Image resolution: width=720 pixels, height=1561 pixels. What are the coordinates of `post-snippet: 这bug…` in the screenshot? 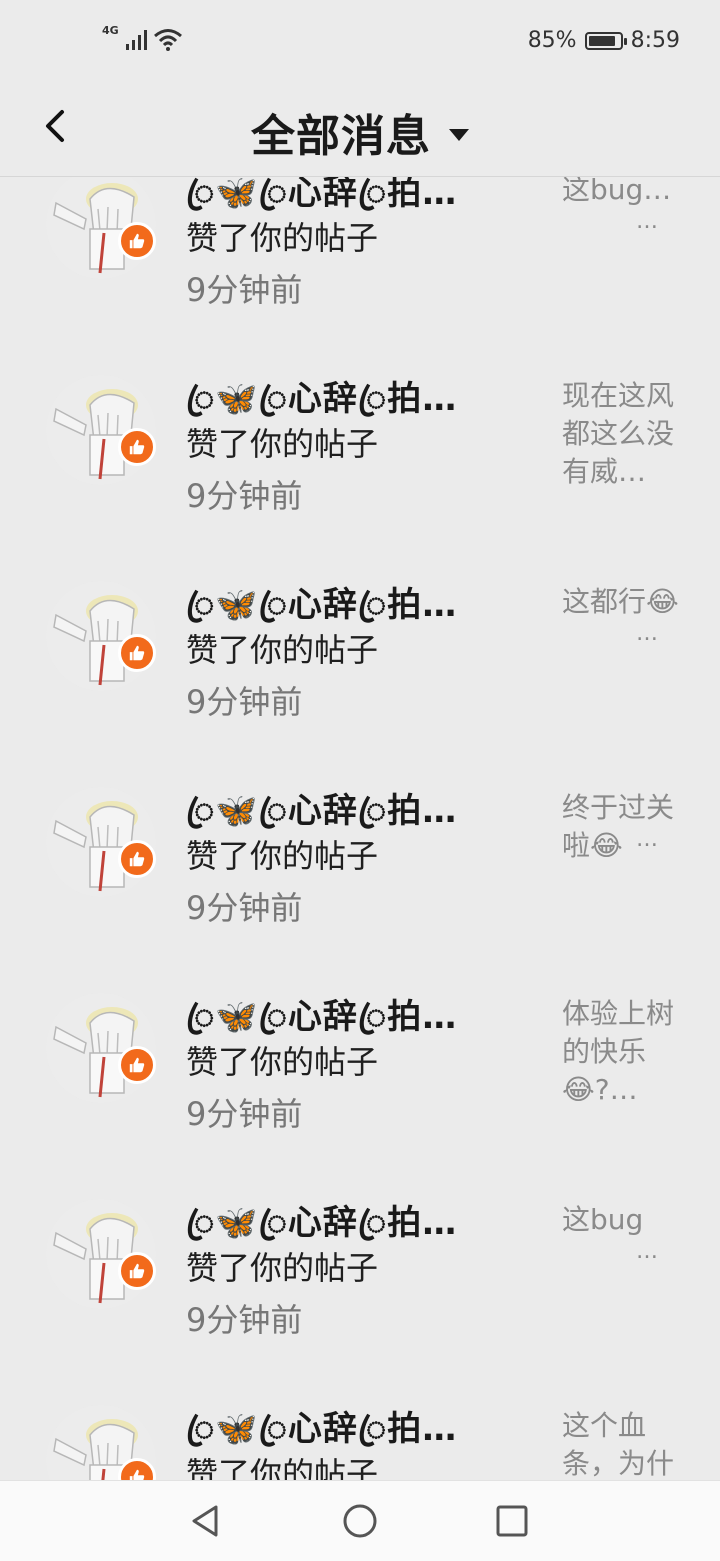 It's located at (622, 193).